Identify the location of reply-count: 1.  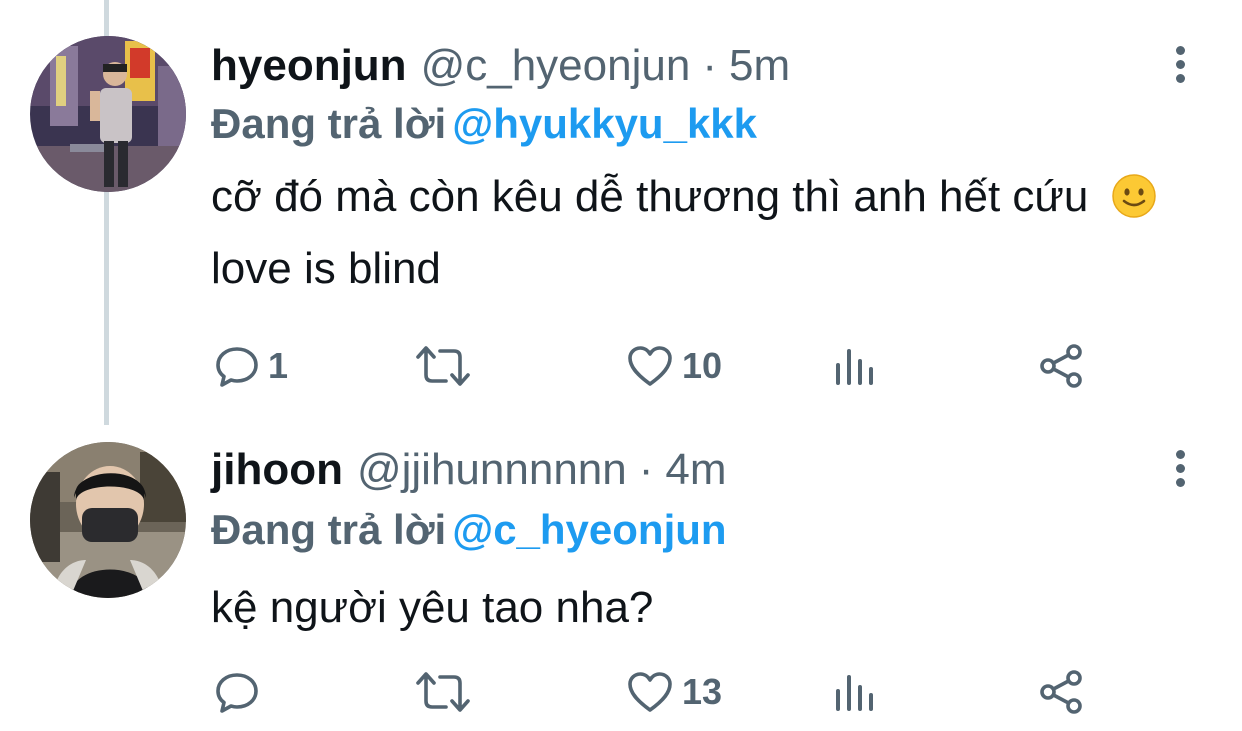
(278, 365).